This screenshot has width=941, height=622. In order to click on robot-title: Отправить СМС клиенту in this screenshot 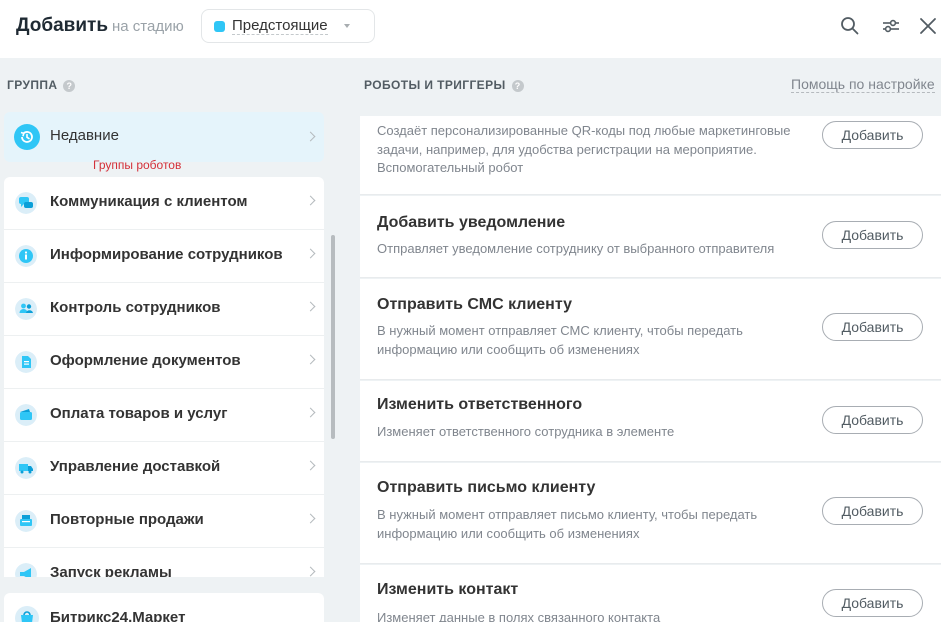, I will do `click(474, 304)`.